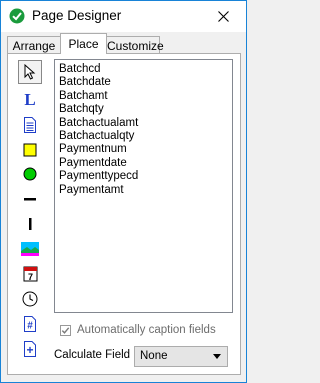 This screenshot has width=320, height=383. Describe the element at coordinates (135, 45) in the screenshot. I see `tab-customize: Customize` at that location.